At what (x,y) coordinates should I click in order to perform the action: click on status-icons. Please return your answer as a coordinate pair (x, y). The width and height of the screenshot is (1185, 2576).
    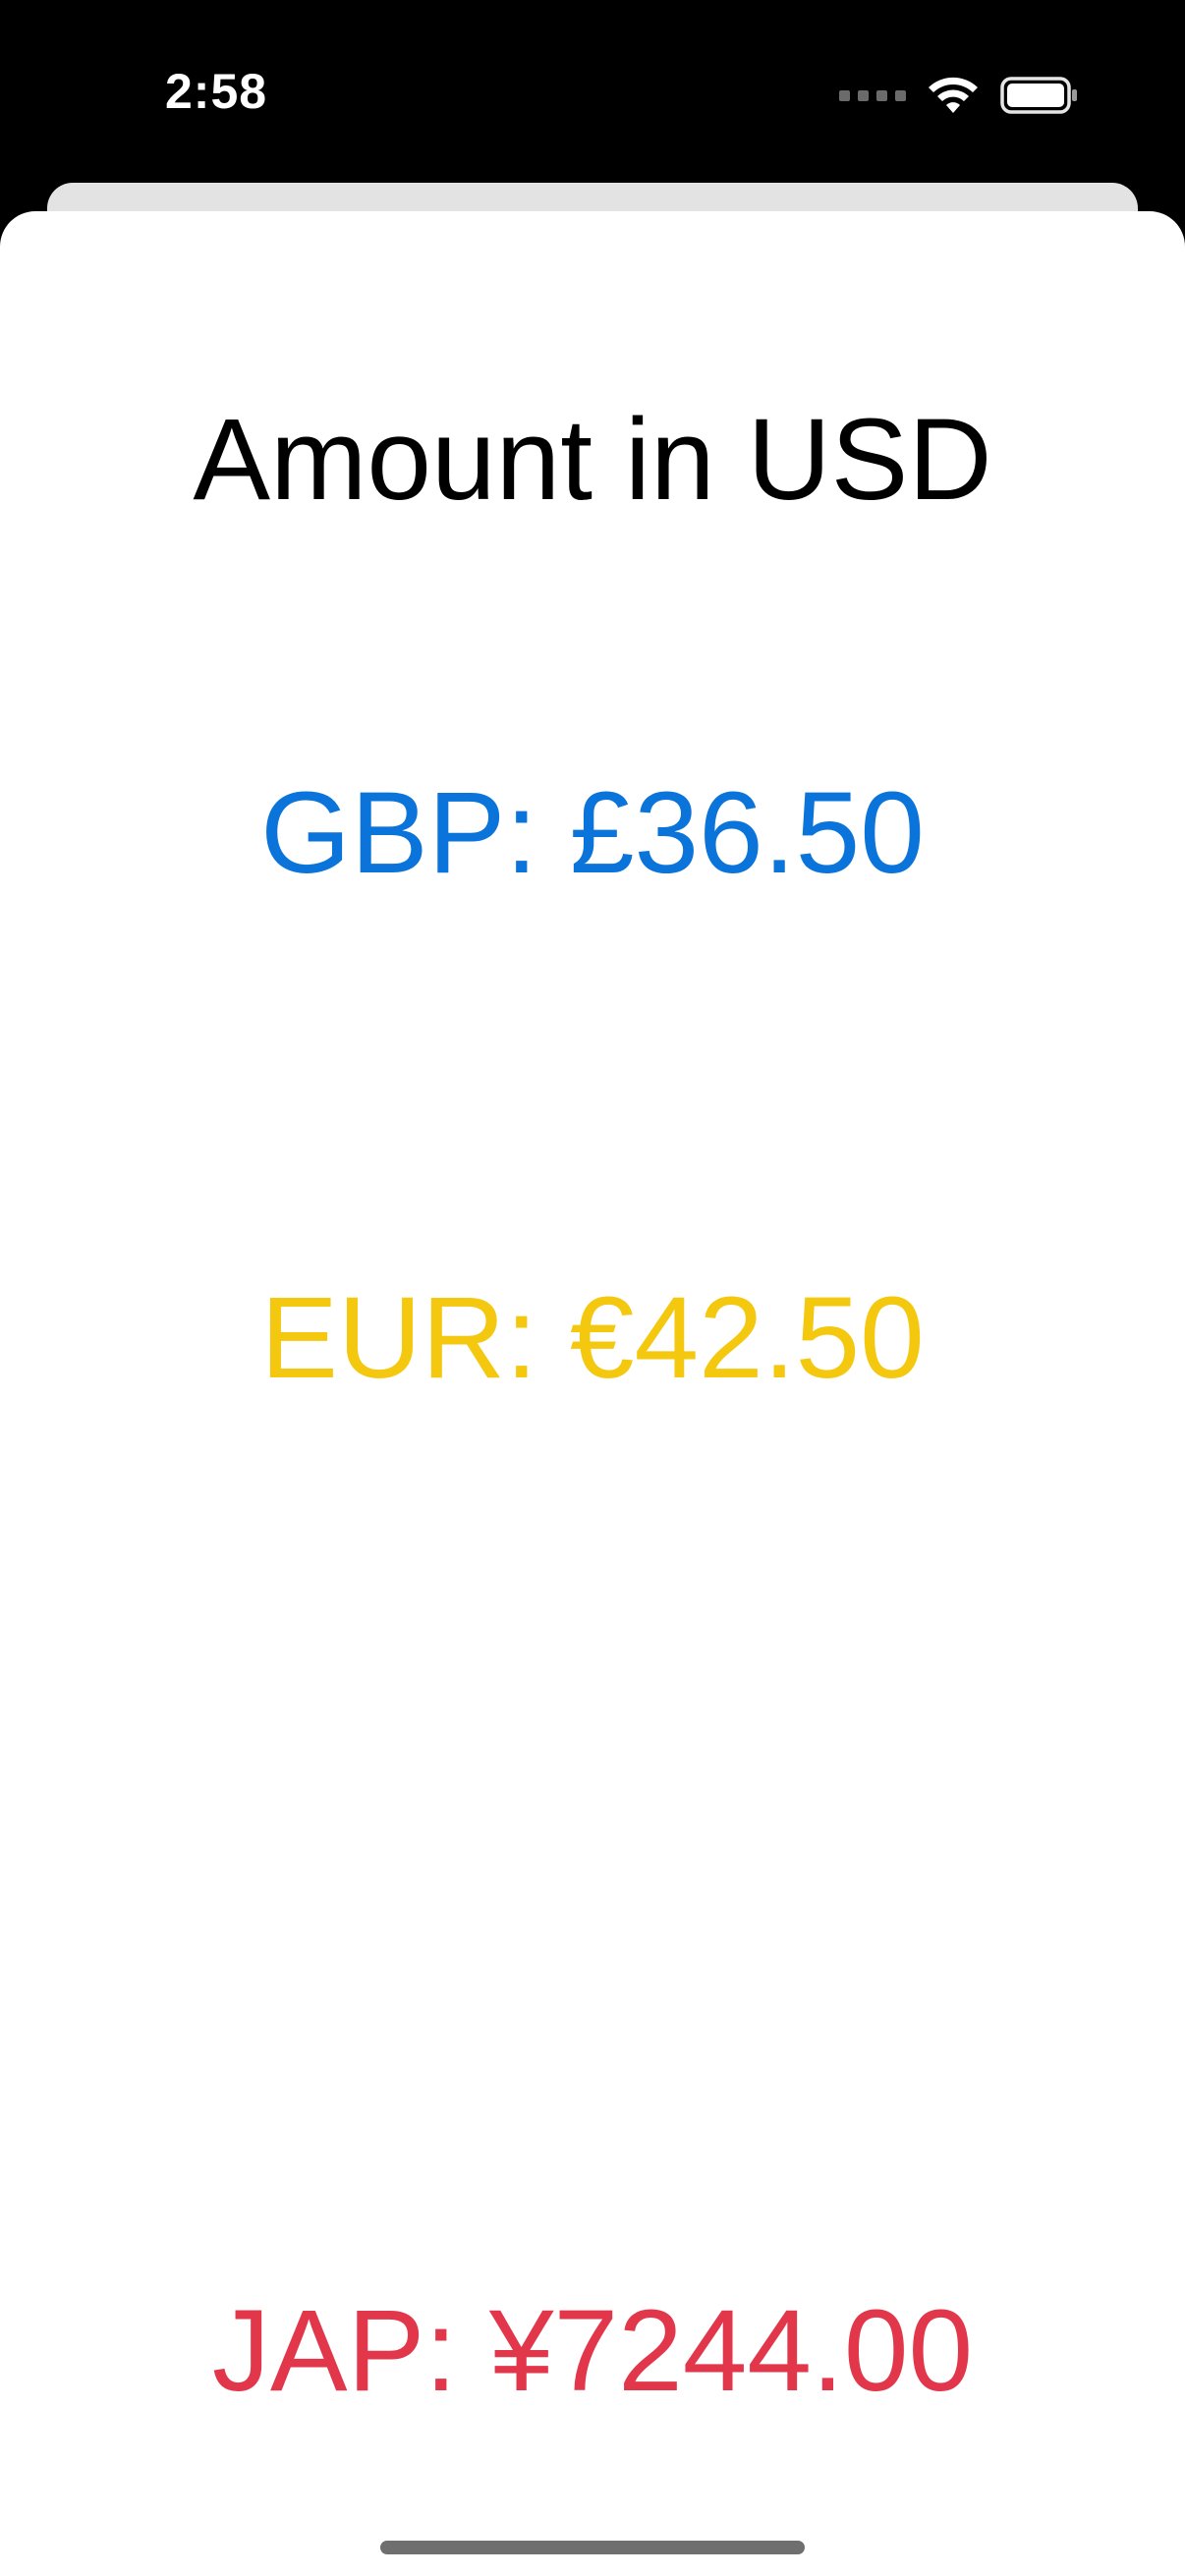
    Looking at the image, I should click on (959, 95).